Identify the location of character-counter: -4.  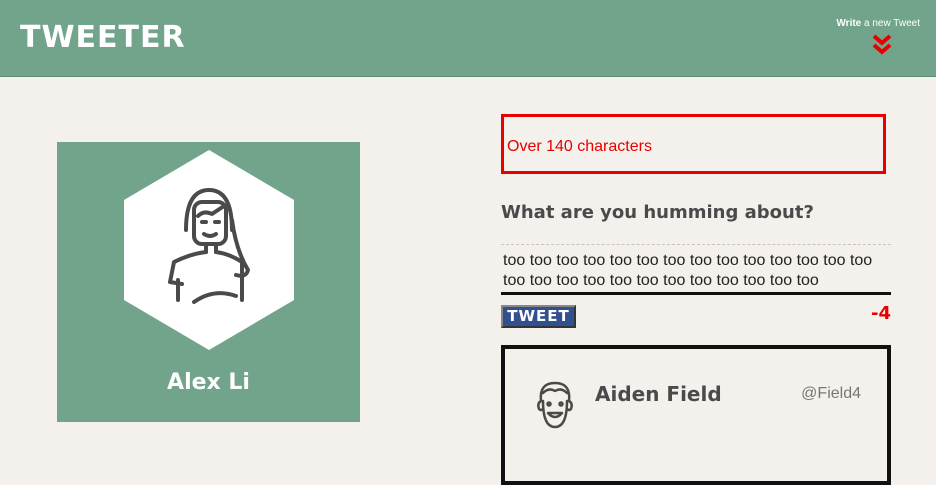
(881, 313).